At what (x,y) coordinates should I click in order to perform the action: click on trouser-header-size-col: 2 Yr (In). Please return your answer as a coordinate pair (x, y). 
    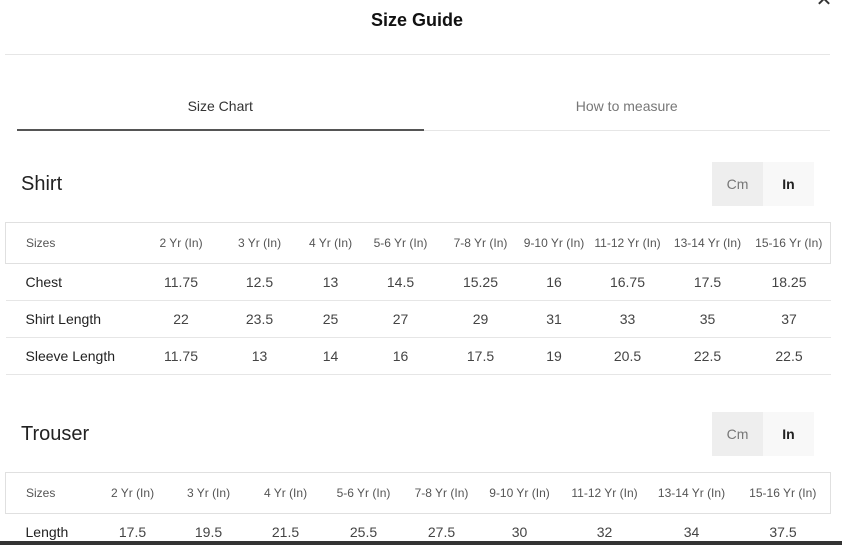
    Looking at the image, I should click on (132, 493).